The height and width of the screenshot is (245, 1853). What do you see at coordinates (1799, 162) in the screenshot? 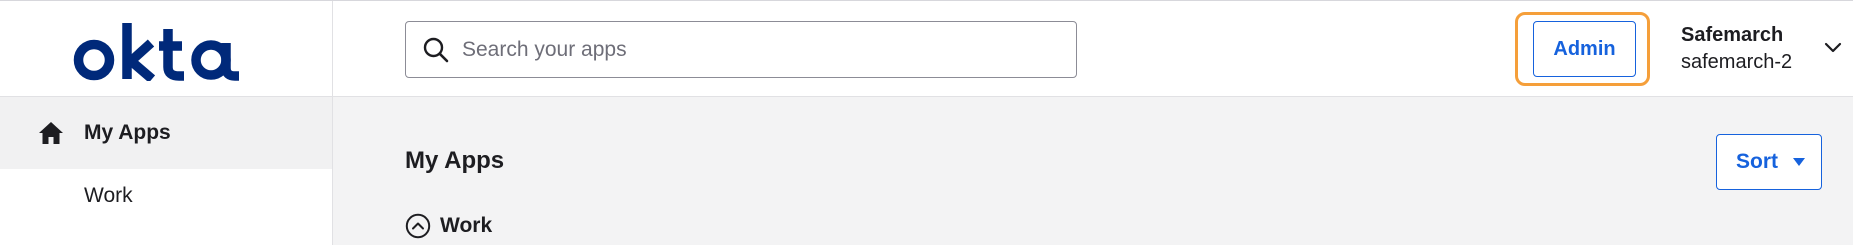
I see `caret-down-icon` at bounding box center [1799, 162].